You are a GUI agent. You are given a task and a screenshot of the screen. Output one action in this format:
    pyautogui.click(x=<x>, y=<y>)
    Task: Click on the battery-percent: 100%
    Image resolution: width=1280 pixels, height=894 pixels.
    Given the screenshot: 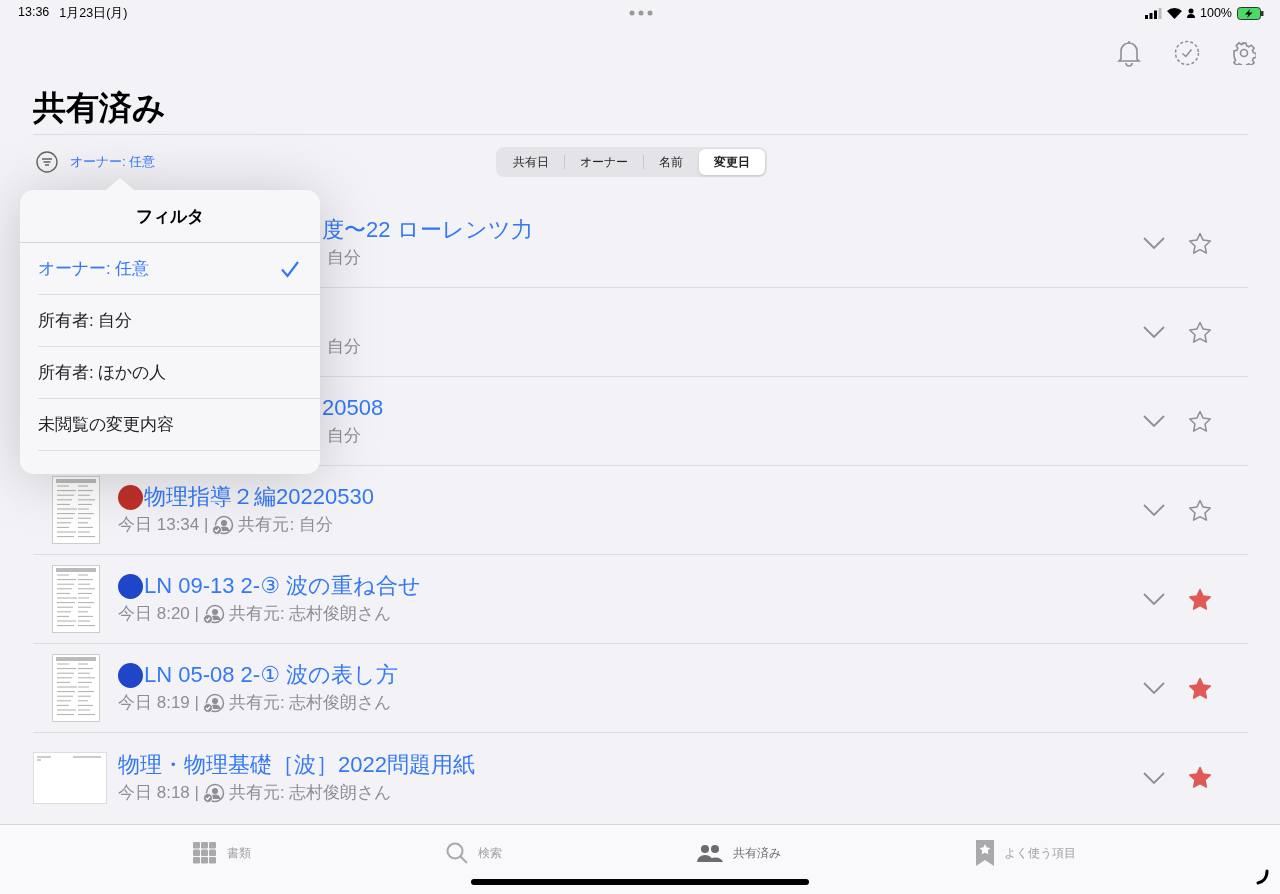 What is the action you would take?
    pyautogui.click(x=1216, y=13)
    